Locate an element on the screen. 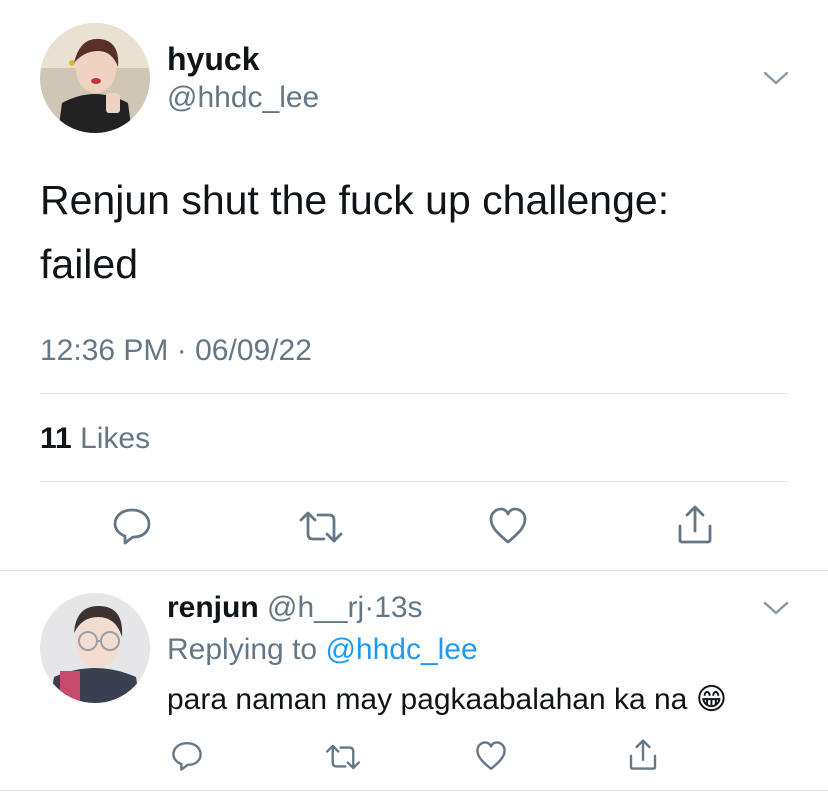 Image resolution: width=828 pixels, height=792 pixels. reply-text: para naman may pagkaabalahan ka na 😁 is located at coordinates (447, 700).